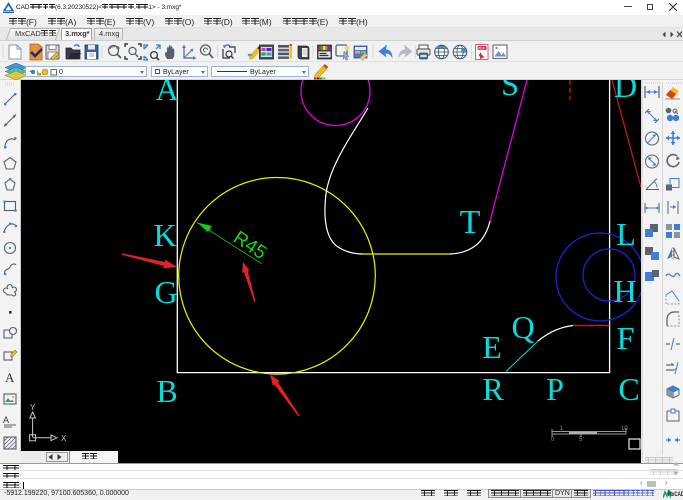 The height and width of the screenshot is (500, 683). What do you see at coordinates (581, 440) in the screenshot?
I see `svg-text: 5` at bounding box center [581, 440].